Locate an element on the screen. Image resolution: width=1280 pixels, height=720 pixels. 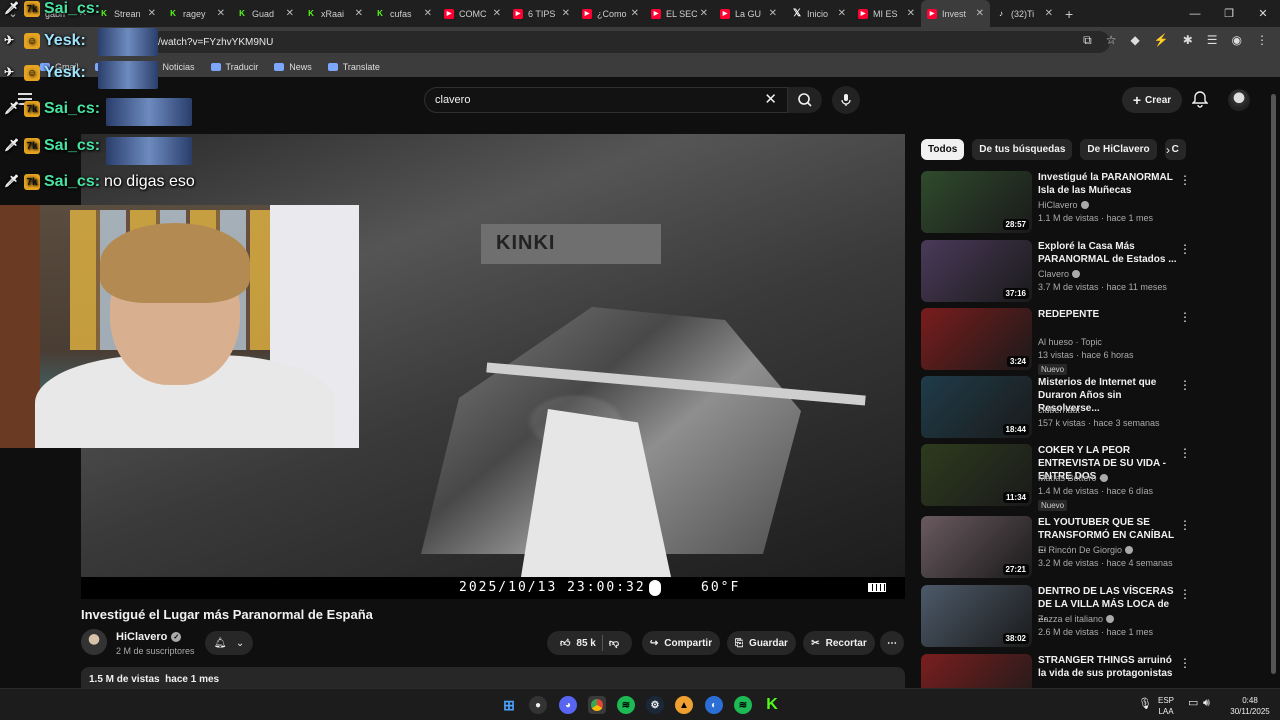
bookmark-item: Traducir is located at coordinates (234, 67).